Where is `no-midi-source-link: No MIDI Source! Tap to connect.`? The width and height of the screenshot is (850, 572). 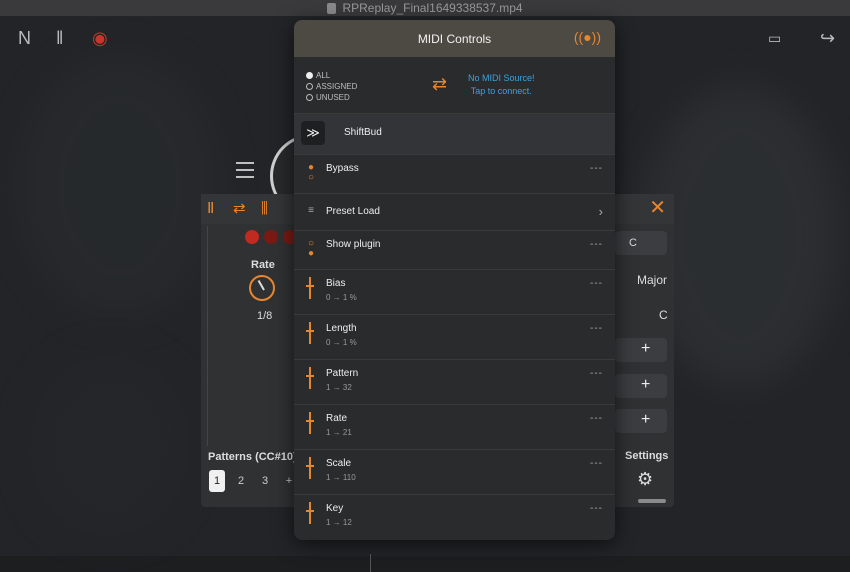 no-midi-source-link: No MIDI Source! Tap to connect. is located at coordinates (501, 85).